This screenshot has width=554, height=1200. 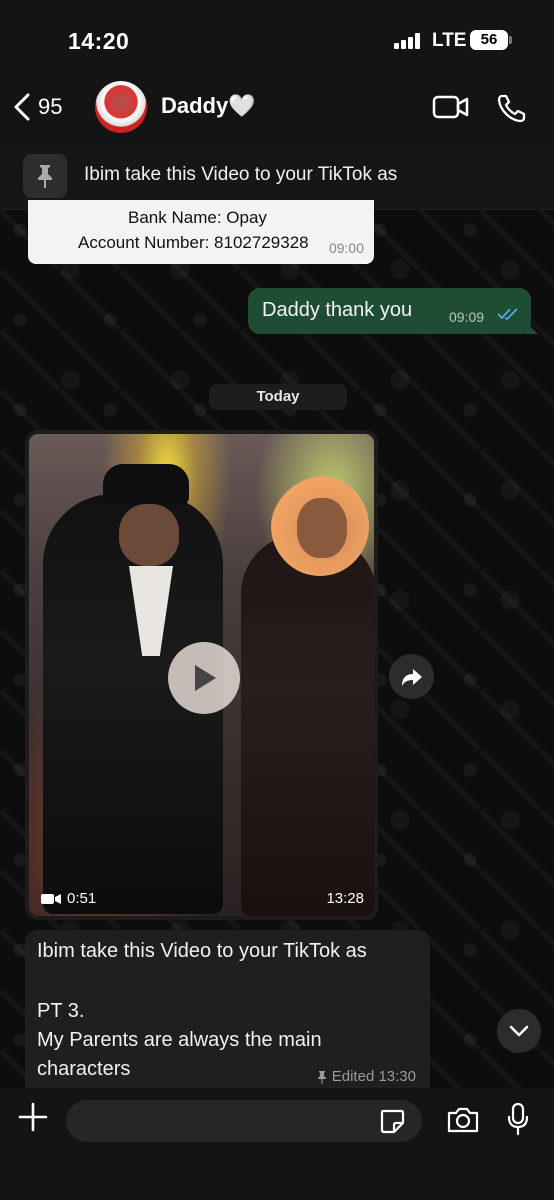 I want to click on pinned-text: Ibim take this Video to your TikTok as, so click(x=241, y=174).